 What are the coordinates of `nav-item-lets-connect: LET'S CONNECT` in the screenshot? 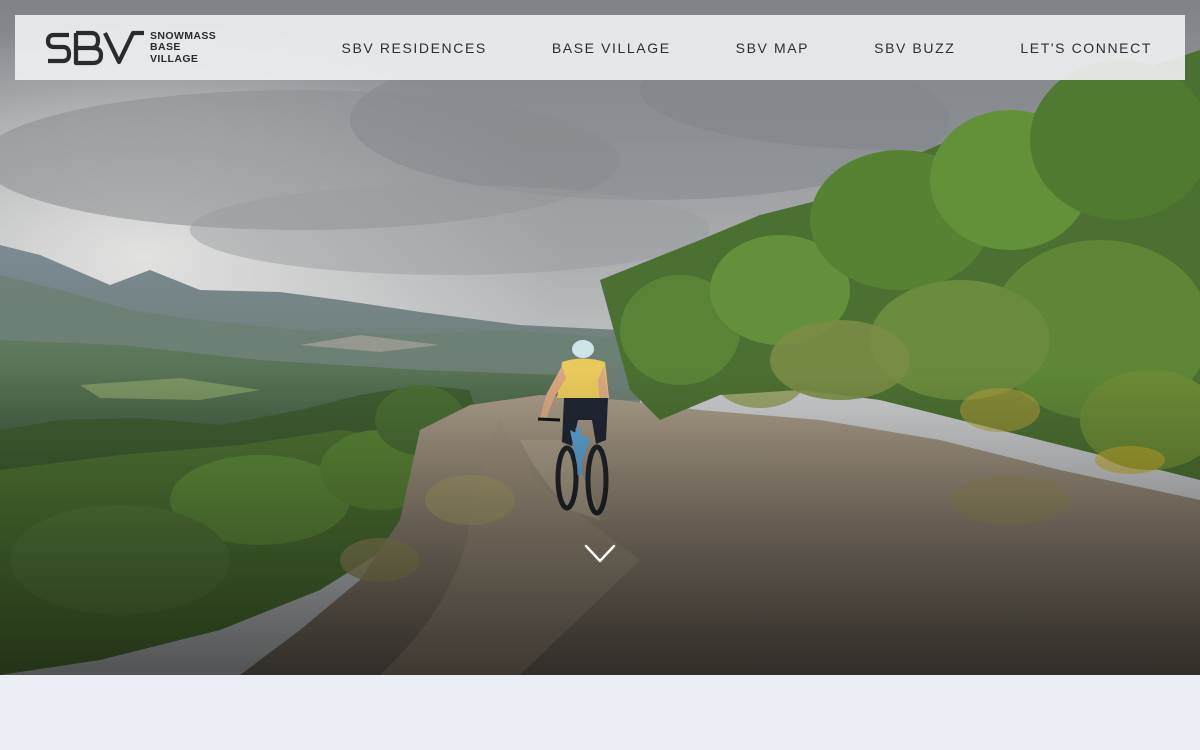 It's located at (1086, 48).